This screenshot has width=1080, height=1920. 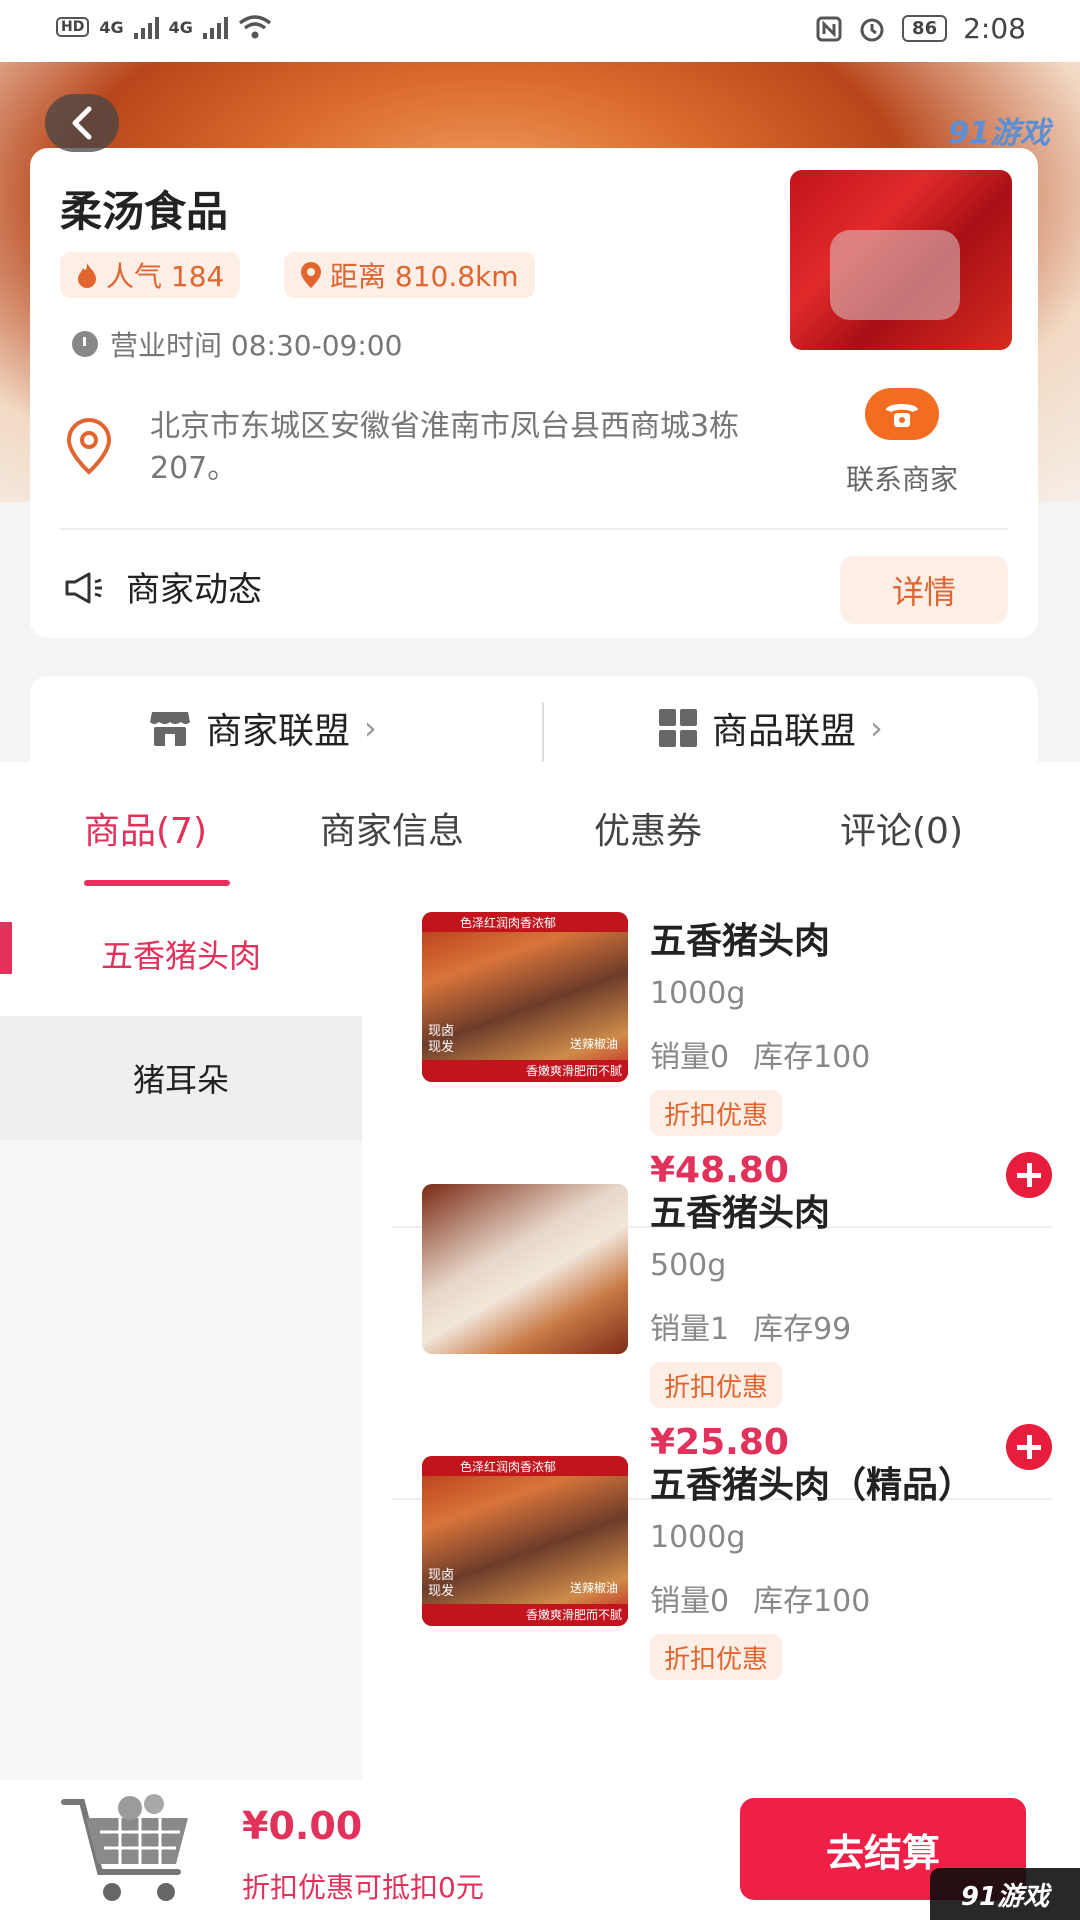 What do you see at coordinates (525, 1269) in the screenshot?
I see `product-image` at bounding box center [525, 1269].